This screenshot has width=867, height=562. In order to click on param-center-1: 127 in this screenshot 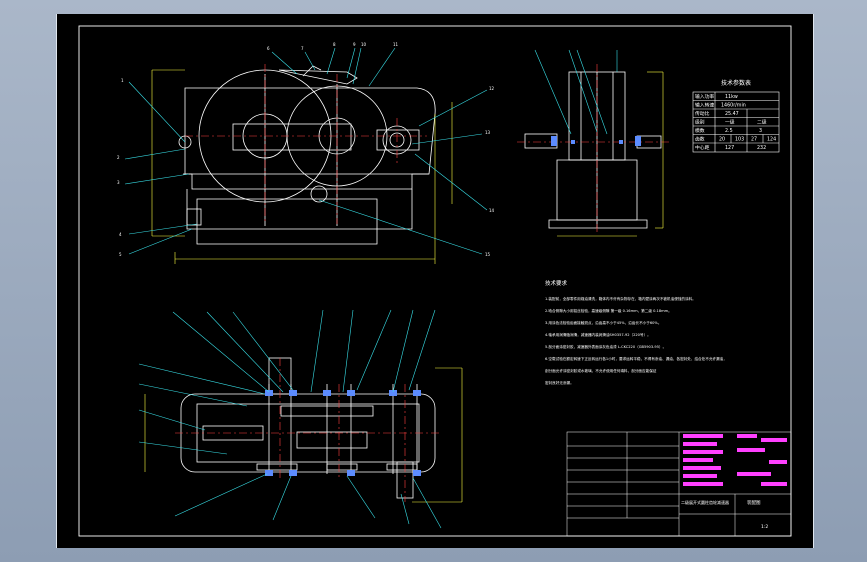, I will do `click(729, 148)`.